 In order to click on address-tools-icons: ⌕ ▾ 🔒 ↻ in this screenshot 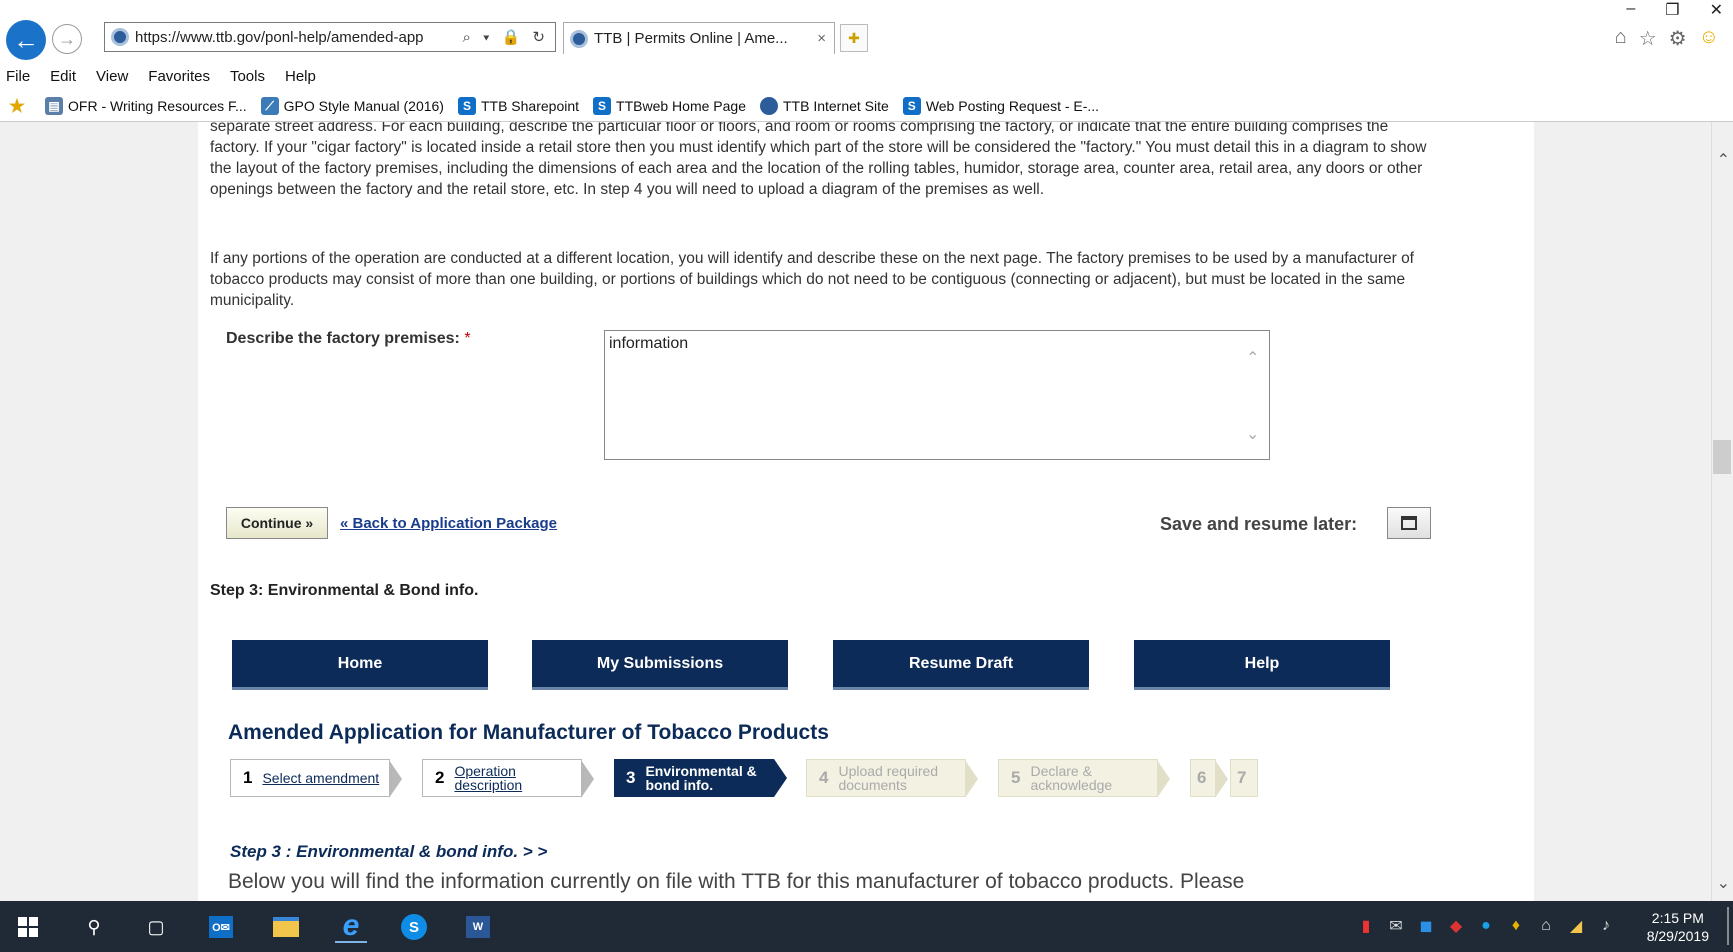, I will do `click(509, 37)`.